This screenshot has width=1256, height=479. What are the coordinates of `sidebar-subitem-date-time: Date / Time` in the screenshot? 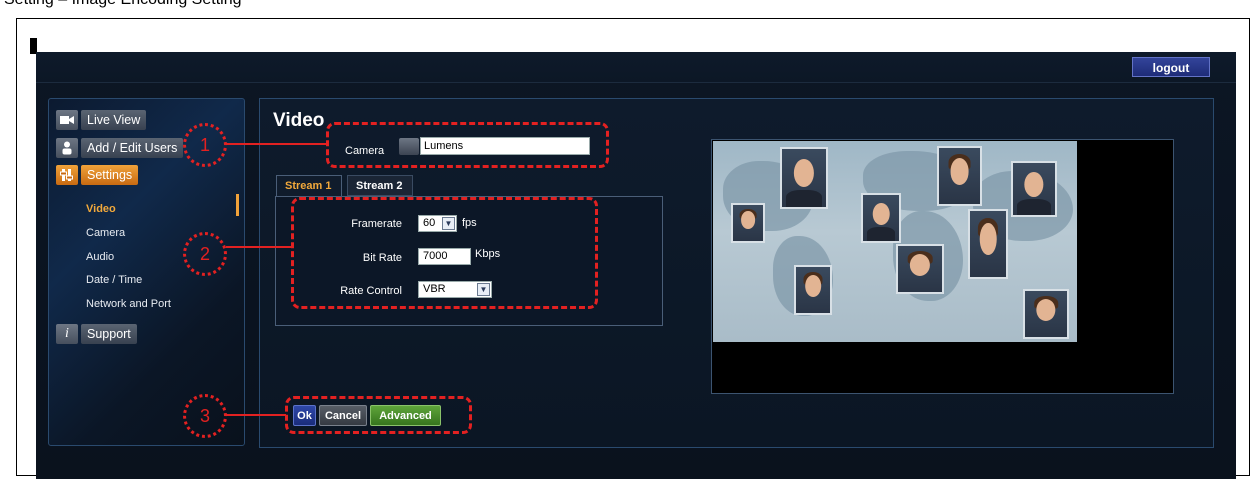 It's located at (114, 280).